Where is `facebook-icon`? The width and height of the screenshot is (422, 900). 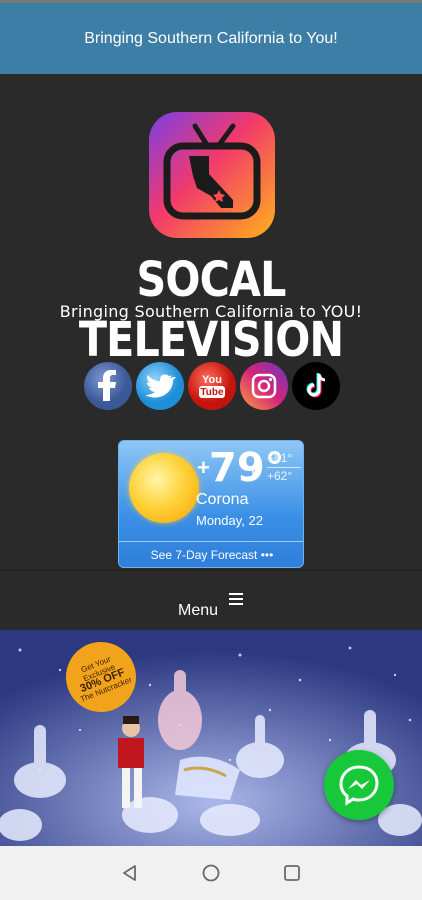 facebook-icon is located at coordinates (108, 386).